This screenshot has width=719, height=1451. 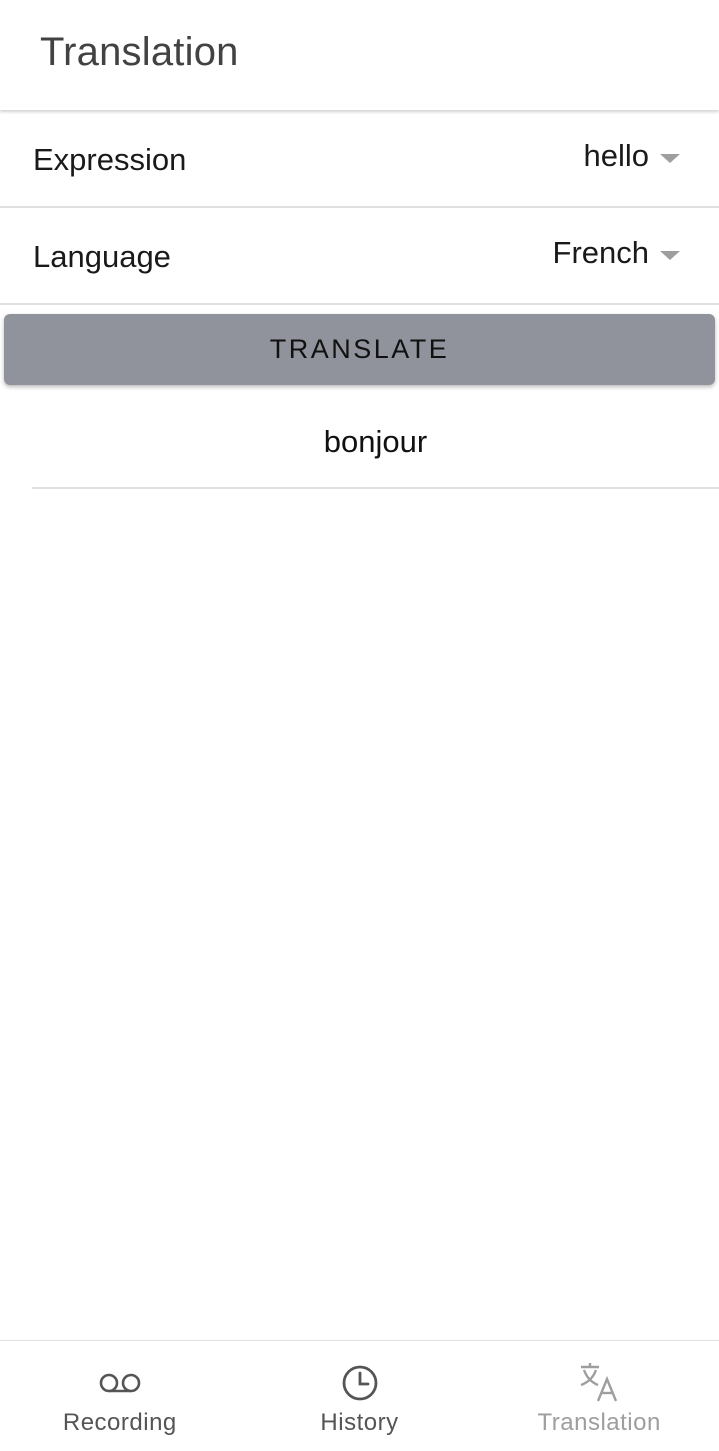 I want to click on translation-result: bonjour, so click(x=375, y=442).